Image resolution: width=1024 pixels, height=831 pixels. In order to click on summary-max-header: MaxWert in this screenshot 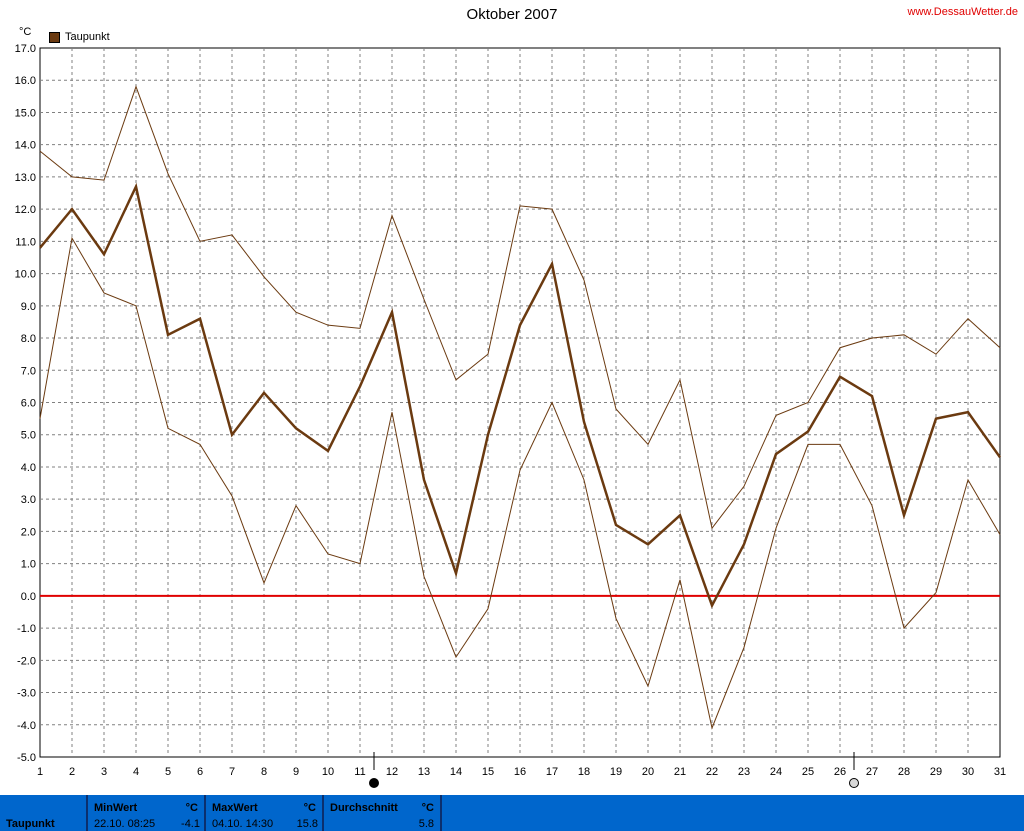, I will do `click(235, 808)`.